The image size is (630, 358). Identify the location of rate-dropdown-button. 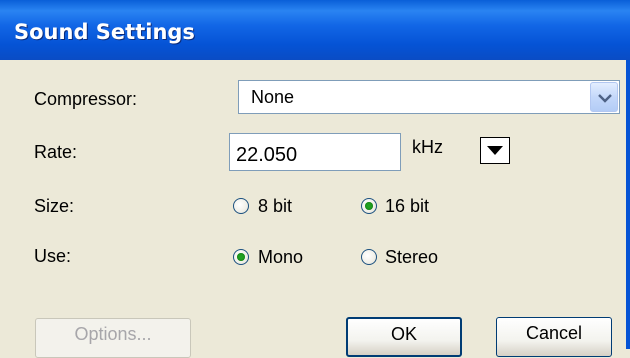
(495, 150).